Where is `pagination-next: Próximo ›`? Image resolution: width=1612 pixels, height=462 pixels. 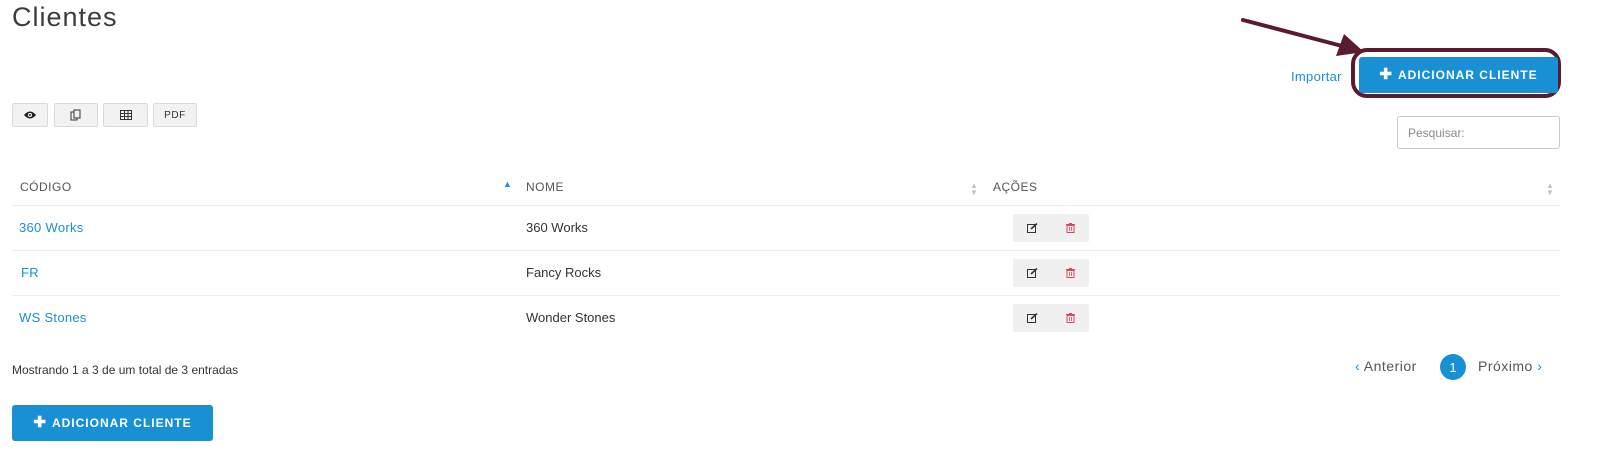
pagination-next: Próximo › is located at coordinates (1510, 366).